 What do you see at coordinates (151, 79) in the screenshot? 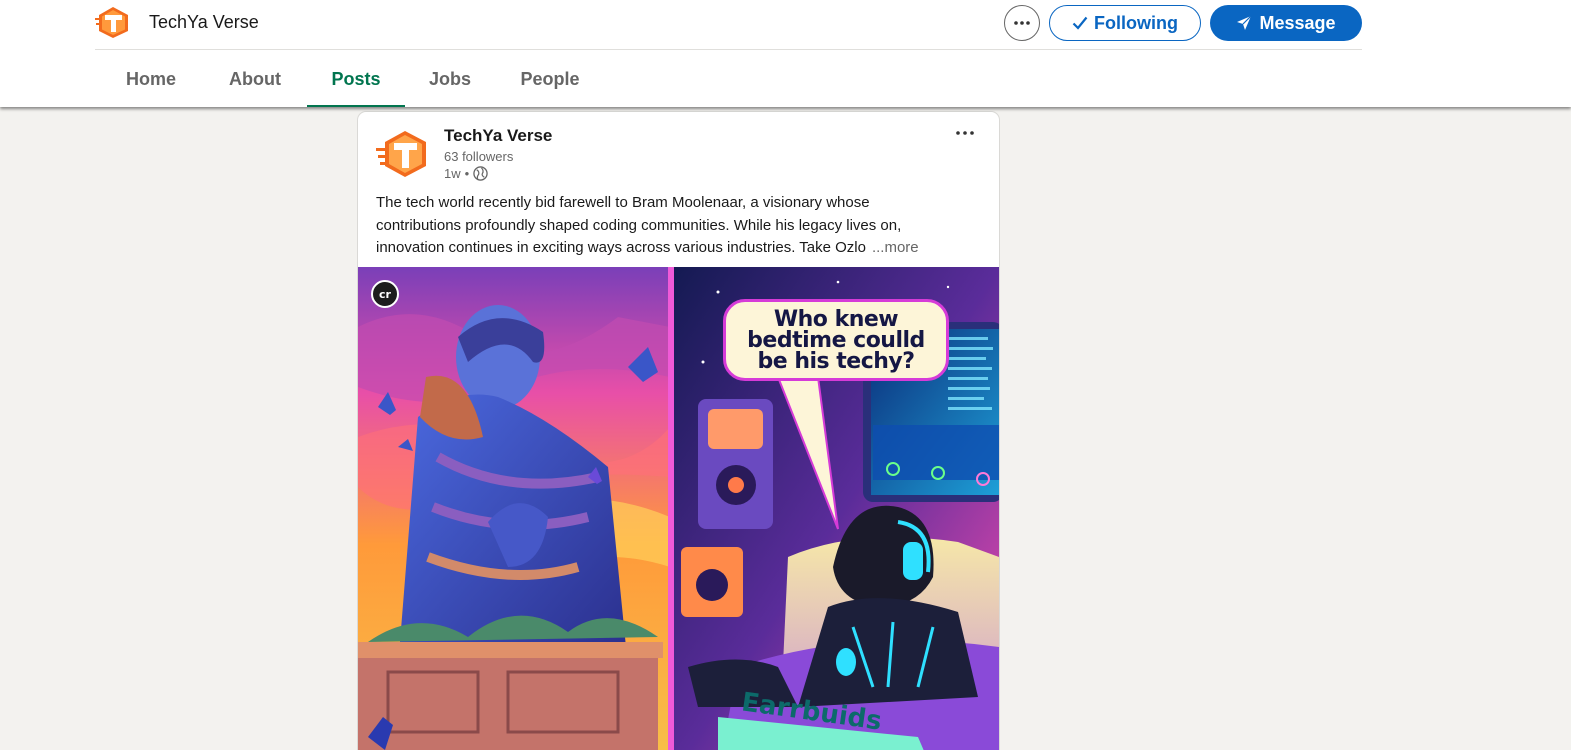
I see `tab-home: Home` at bounding box center [151, 79].